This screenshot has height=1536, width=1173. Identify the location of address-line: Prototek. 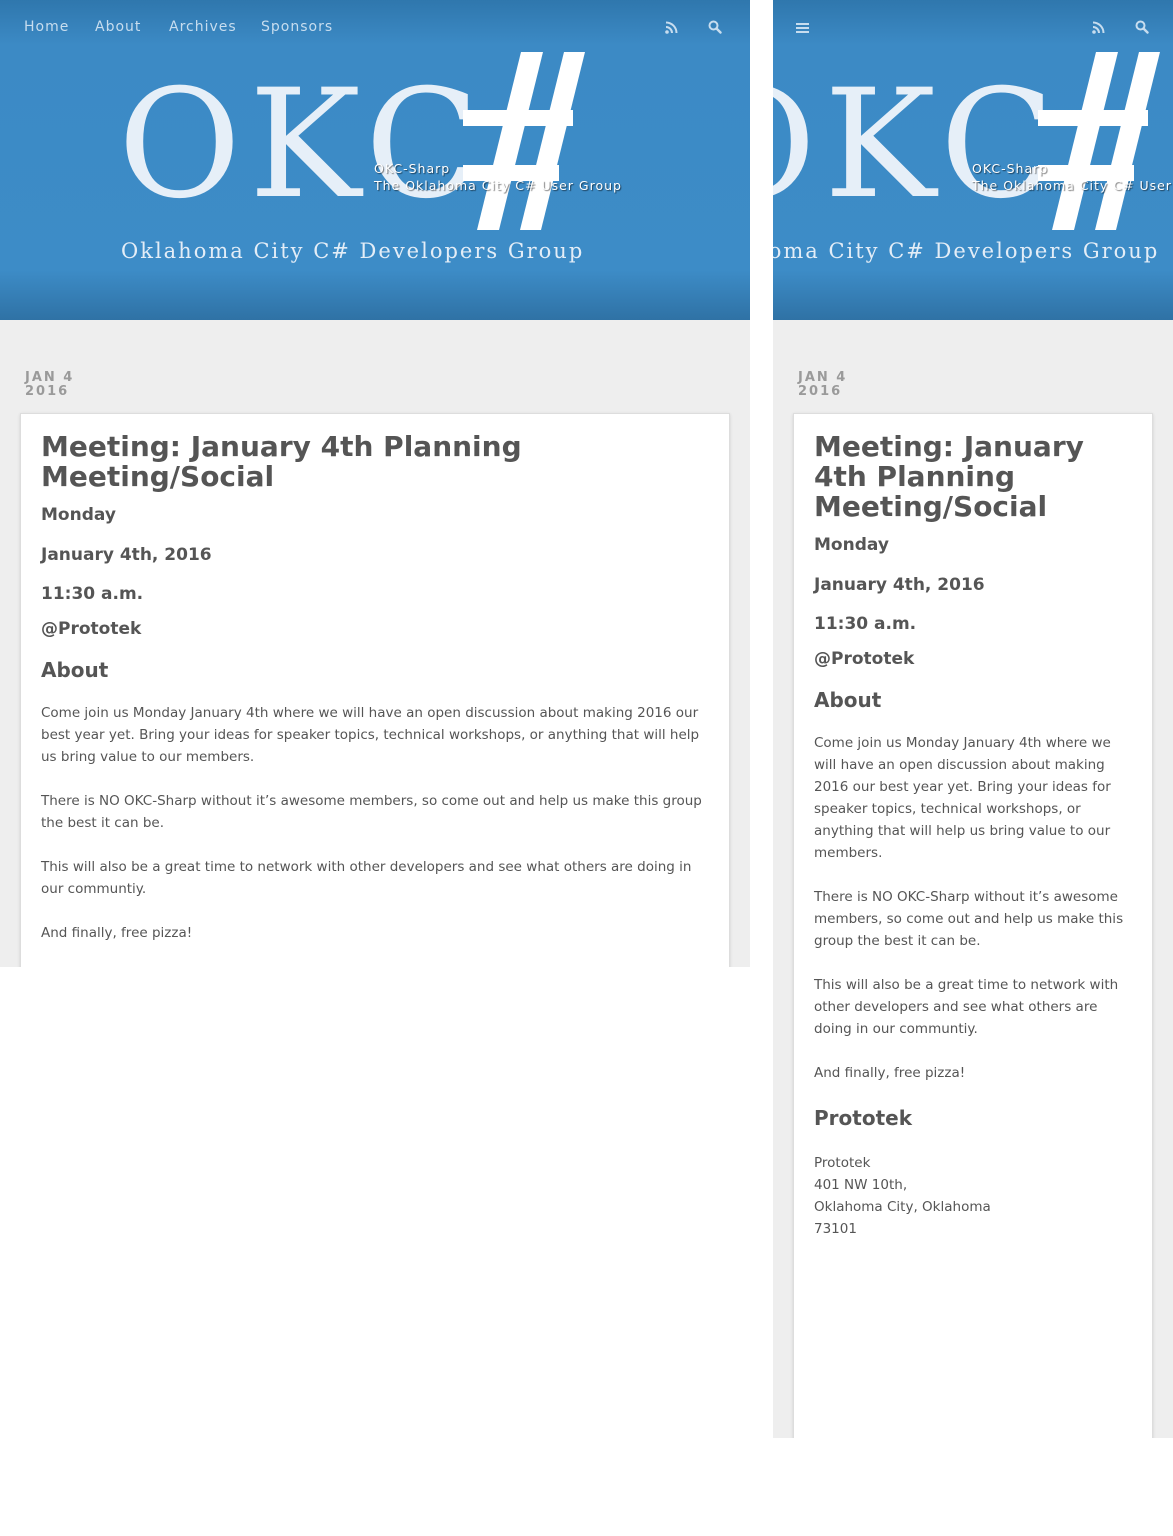
(842, 1163).